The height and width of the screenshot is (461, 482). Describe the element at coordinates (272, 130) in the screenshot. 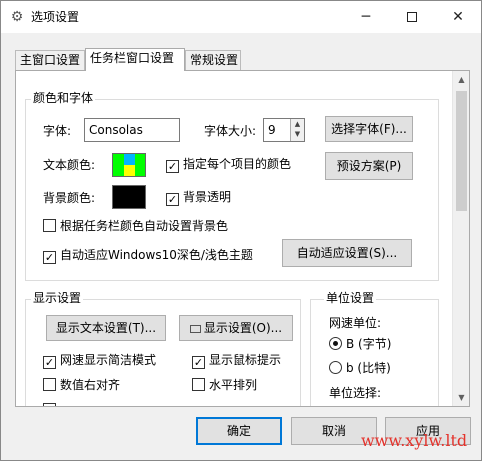

I see `font-size-value: 9` at that location.